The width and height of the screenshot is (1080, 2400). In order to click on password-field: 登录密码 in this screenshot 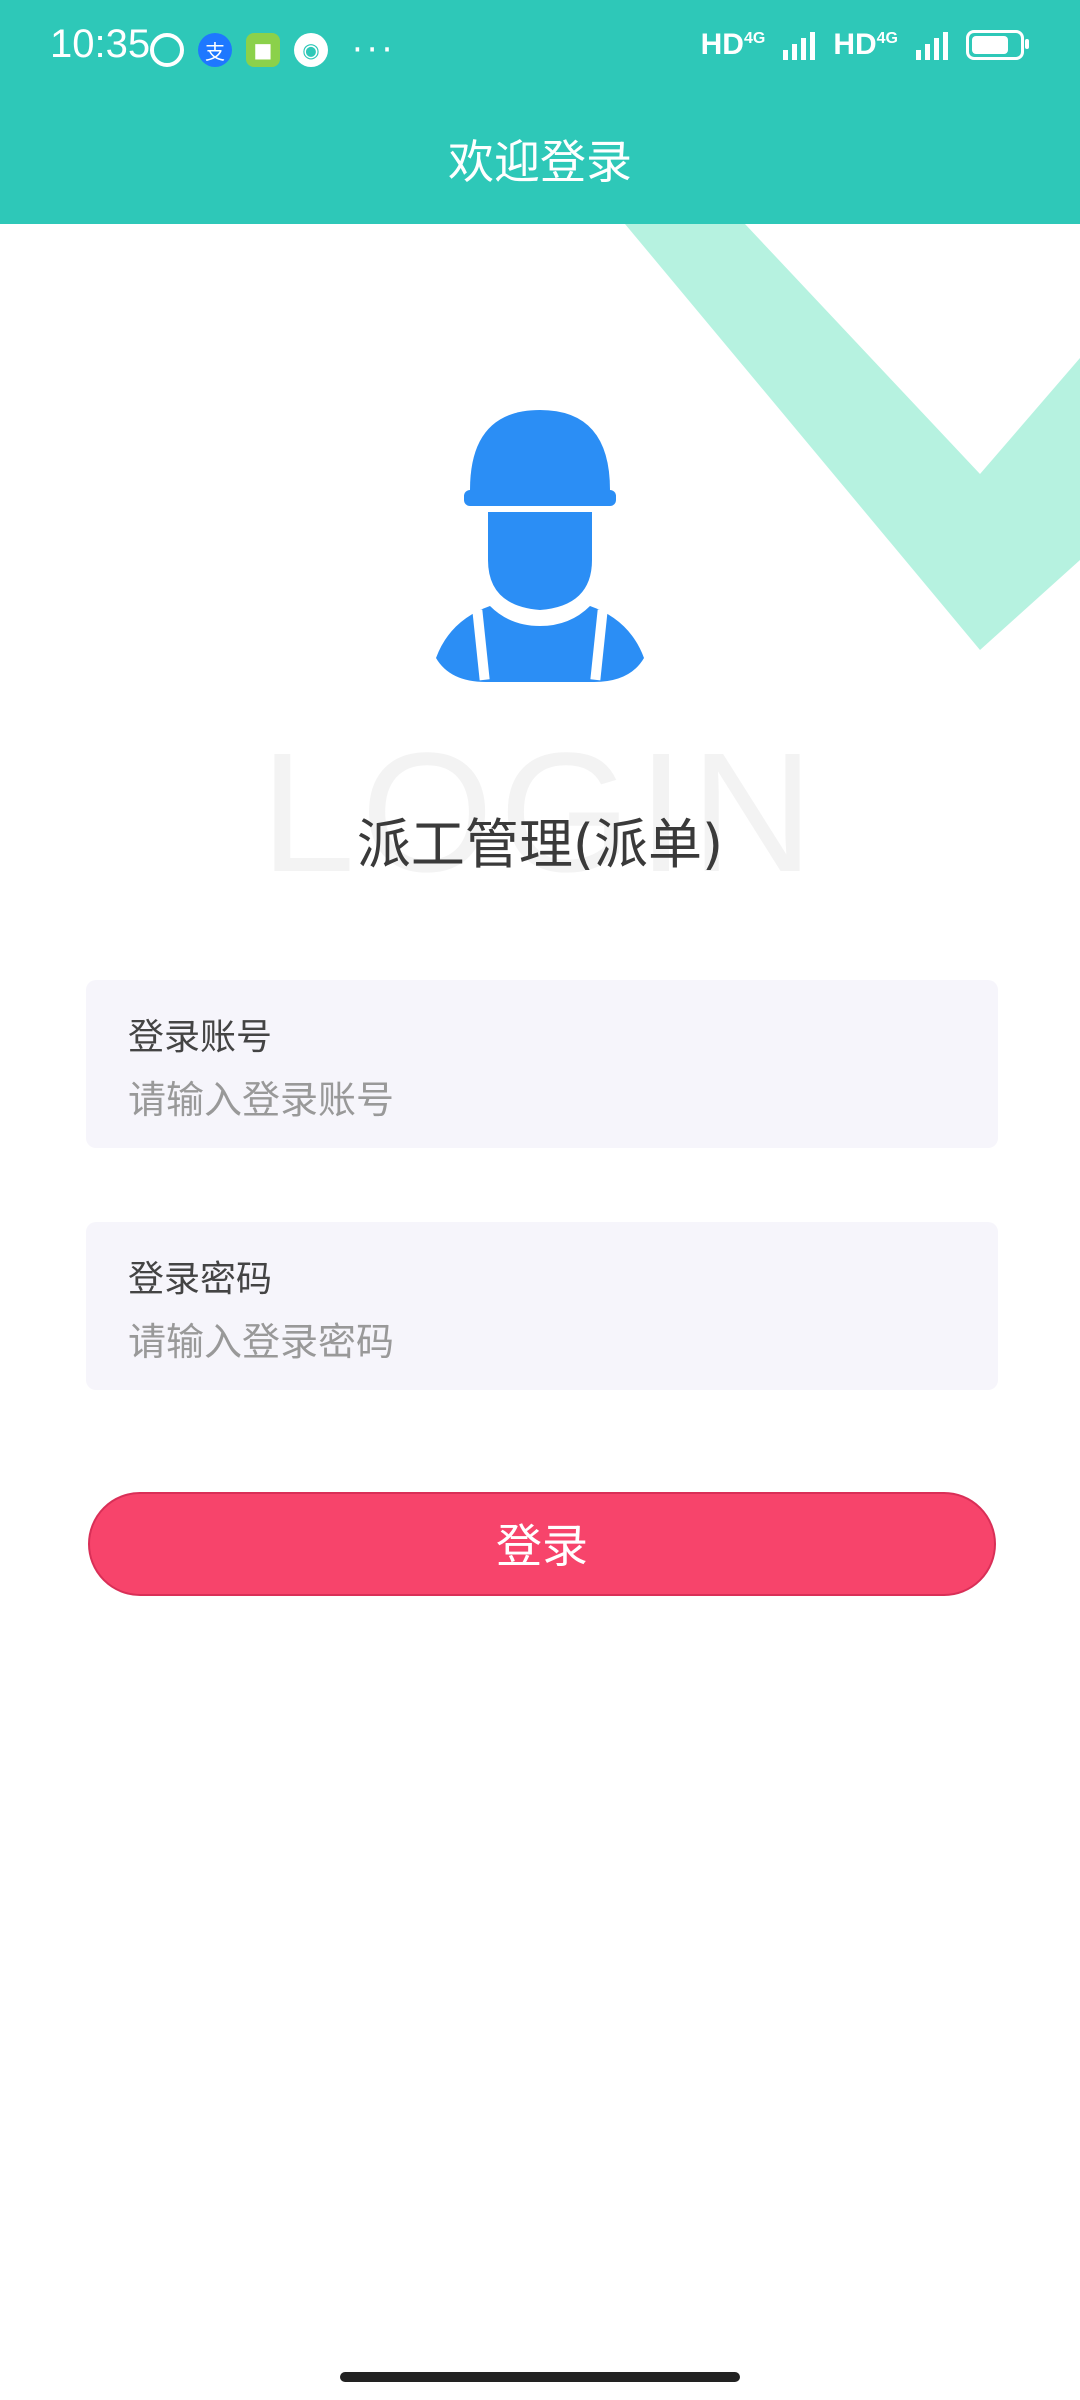, I will do `click(542, 1306)`.